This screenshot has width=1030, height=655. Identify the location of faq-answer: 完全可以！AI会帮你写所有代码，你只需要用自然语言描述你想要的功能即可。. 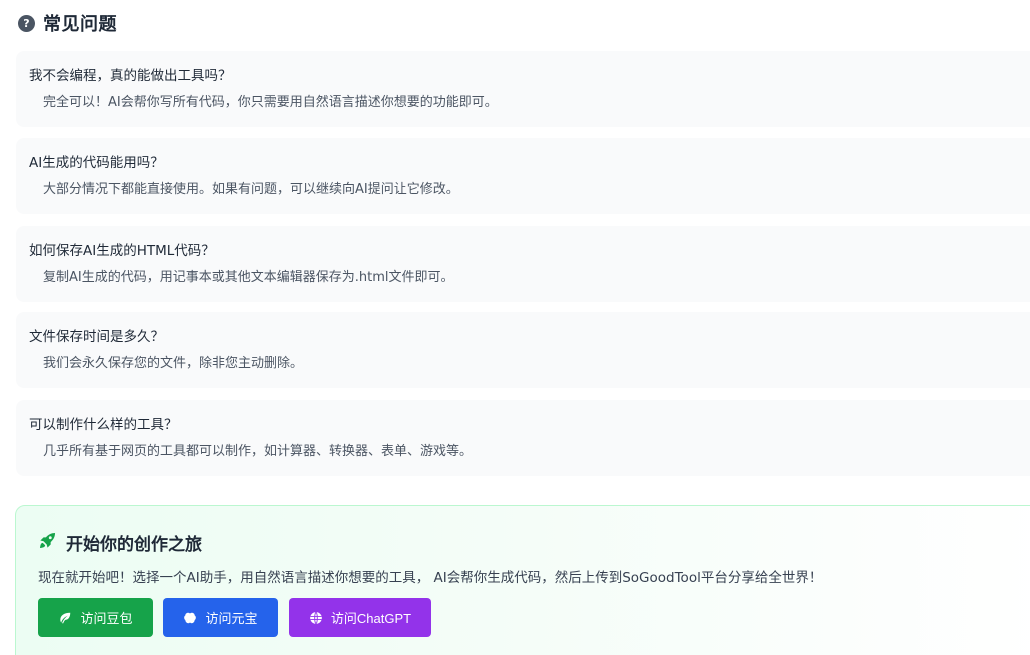
(270, 102).